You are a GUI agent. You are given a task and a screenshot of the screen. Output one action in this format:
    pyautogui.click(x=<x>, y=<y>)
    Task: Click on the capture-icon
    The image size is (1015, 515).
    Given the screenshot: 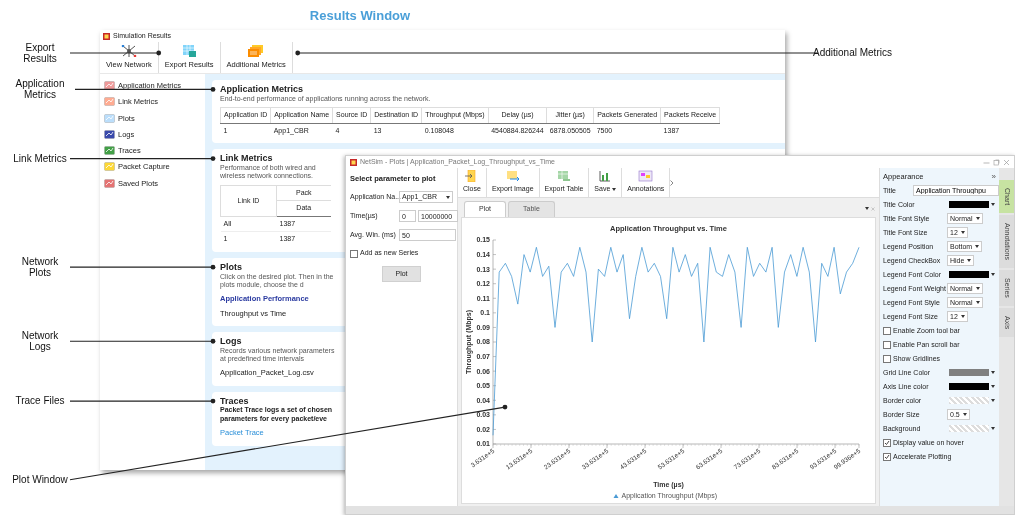 What is the action you would take?
    pyautogui.click(x=109, y=167)
    